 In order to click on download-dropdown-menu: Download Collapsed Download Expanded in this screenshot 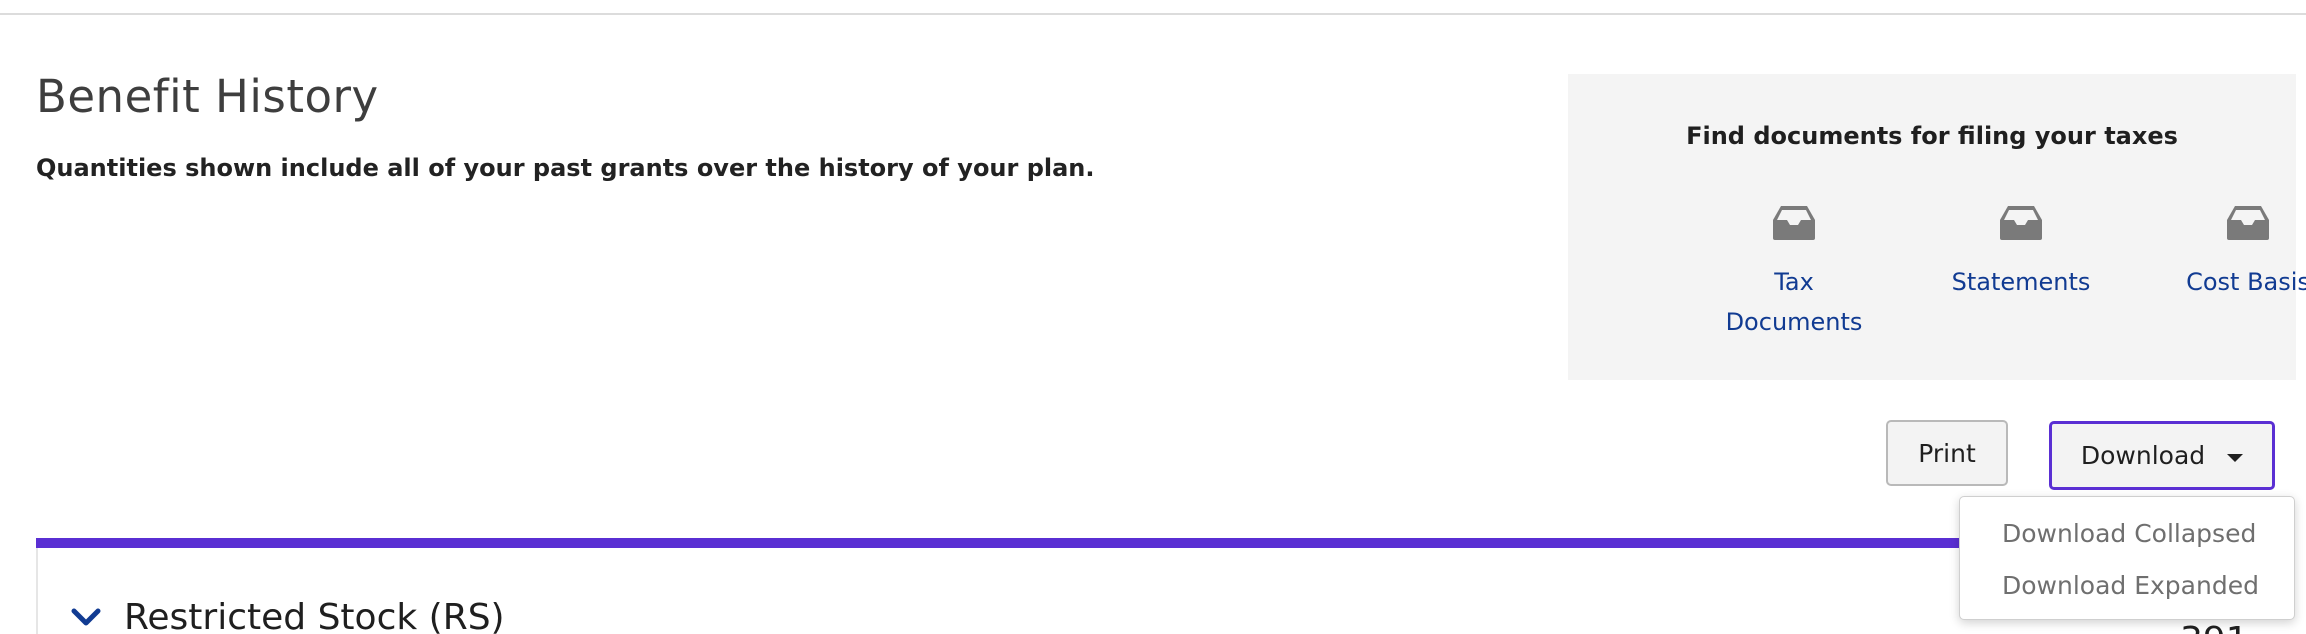, I will do `click(2127, 558)`.